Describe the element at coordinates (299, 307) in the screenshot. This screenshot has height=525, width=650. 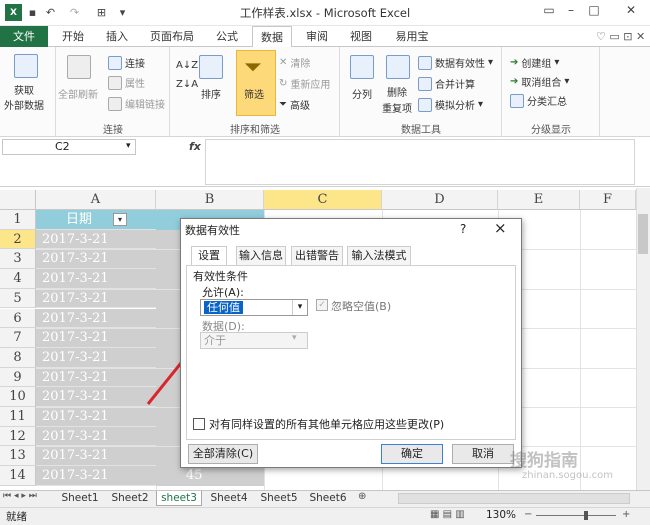
I see `allow-dropdown-icon: ▾` at that location.